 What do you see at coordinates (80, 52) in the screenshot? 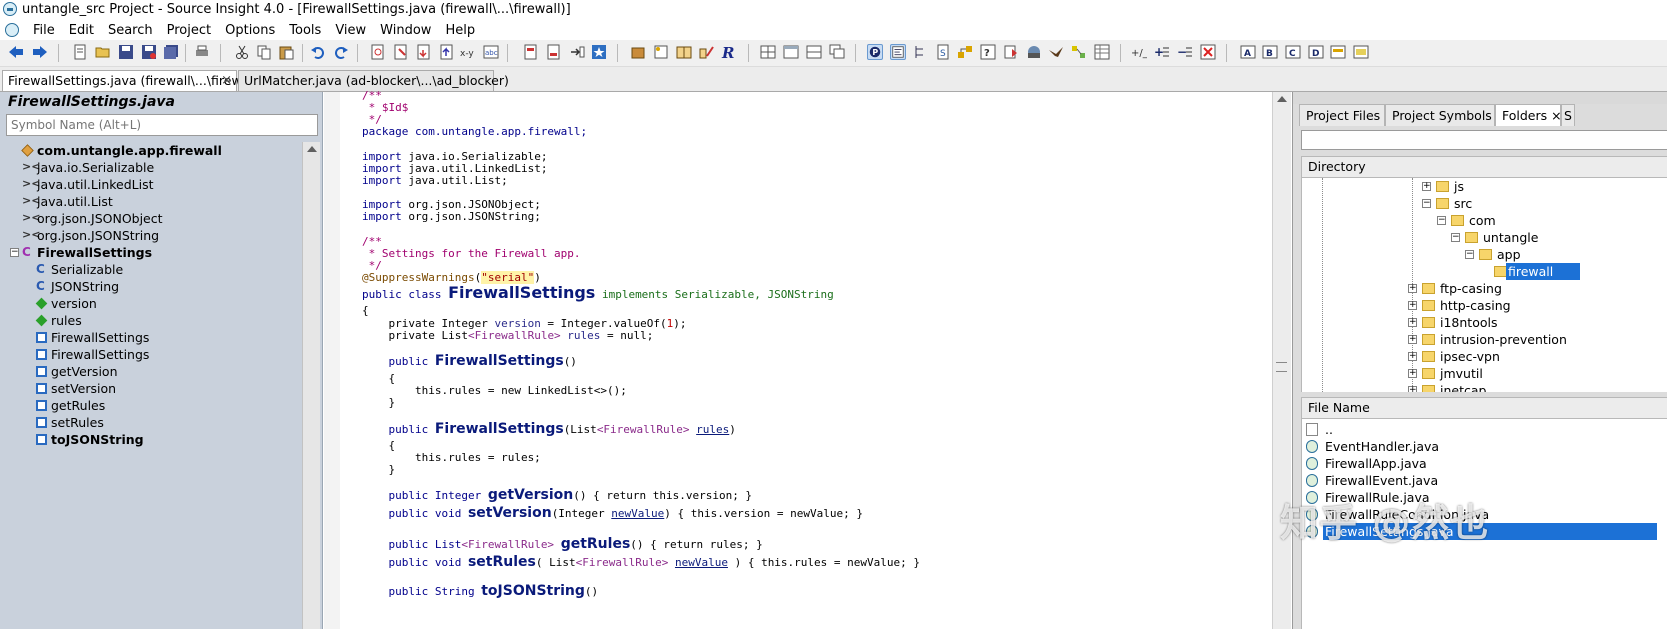
I see `new-file-icon` at bounding box center [80, 52].